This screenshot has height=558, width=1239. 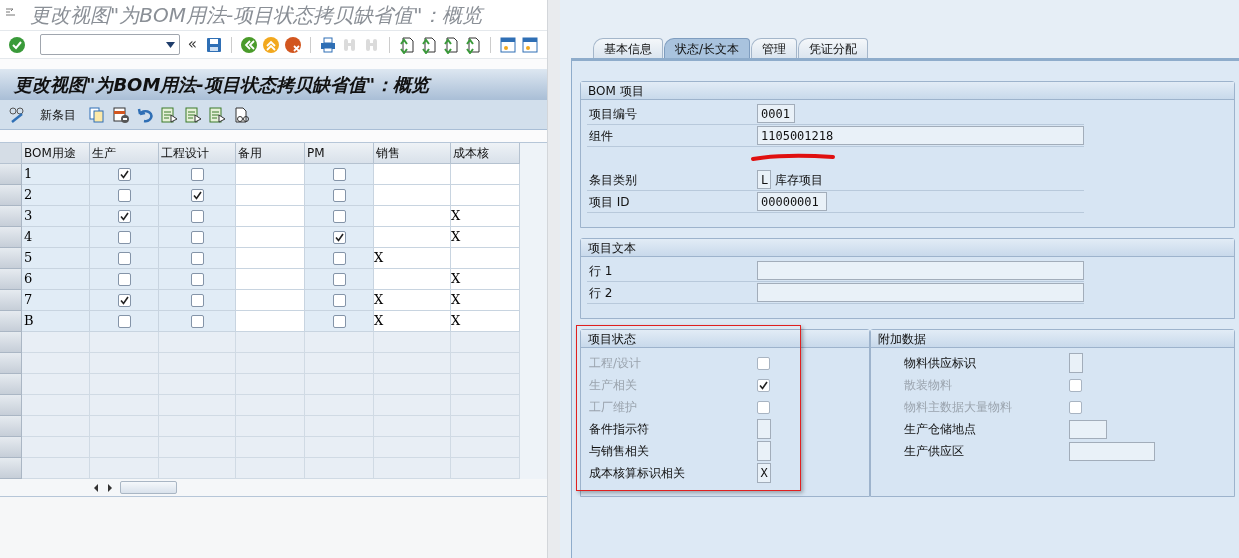 I want to click on delete-icon, so click(x=121, y=114).